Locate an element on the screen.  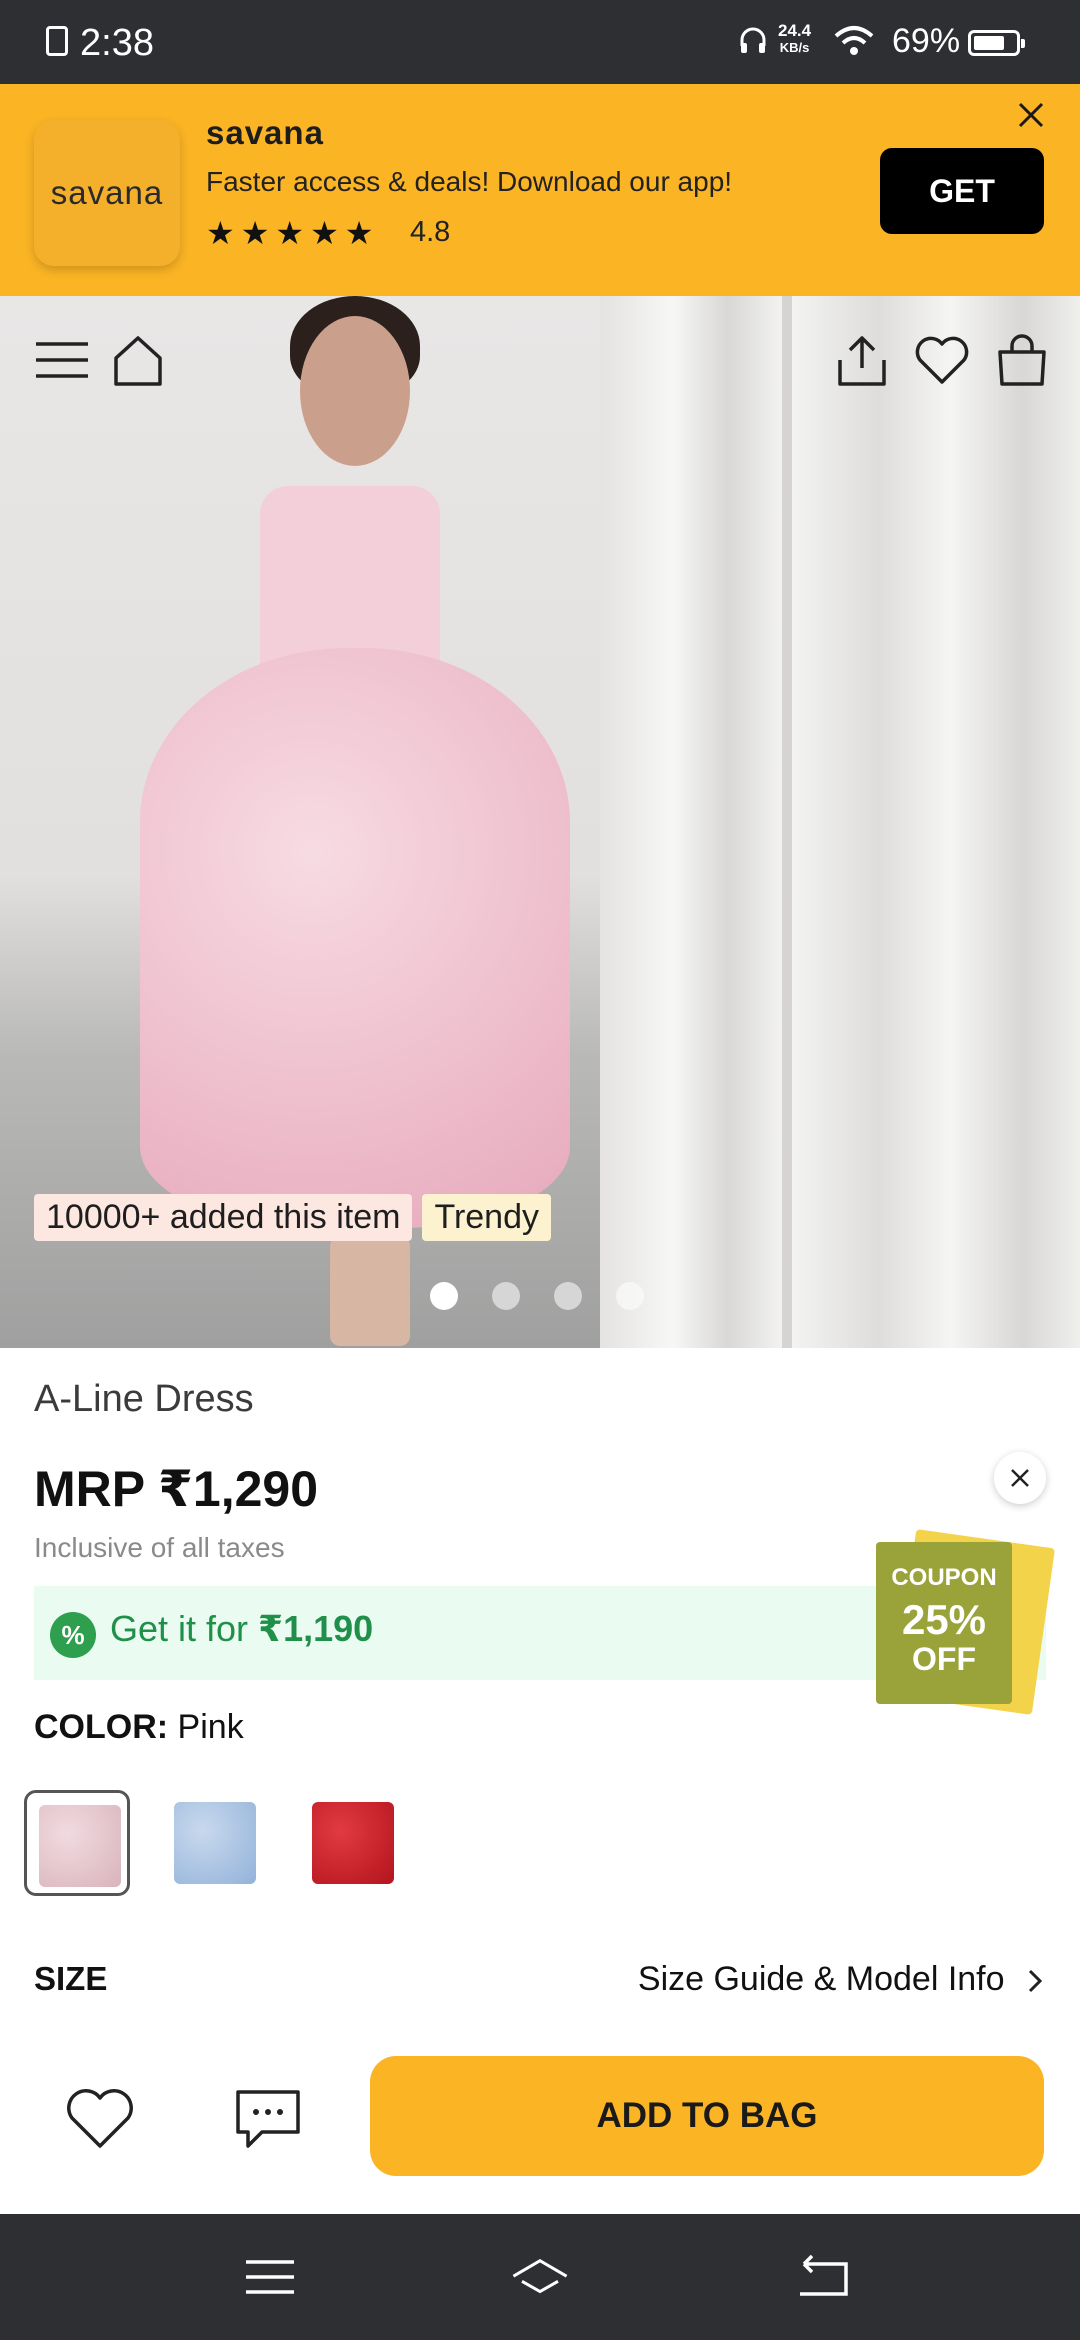
battery-percent: 69% is located at coordinates (926, 41).